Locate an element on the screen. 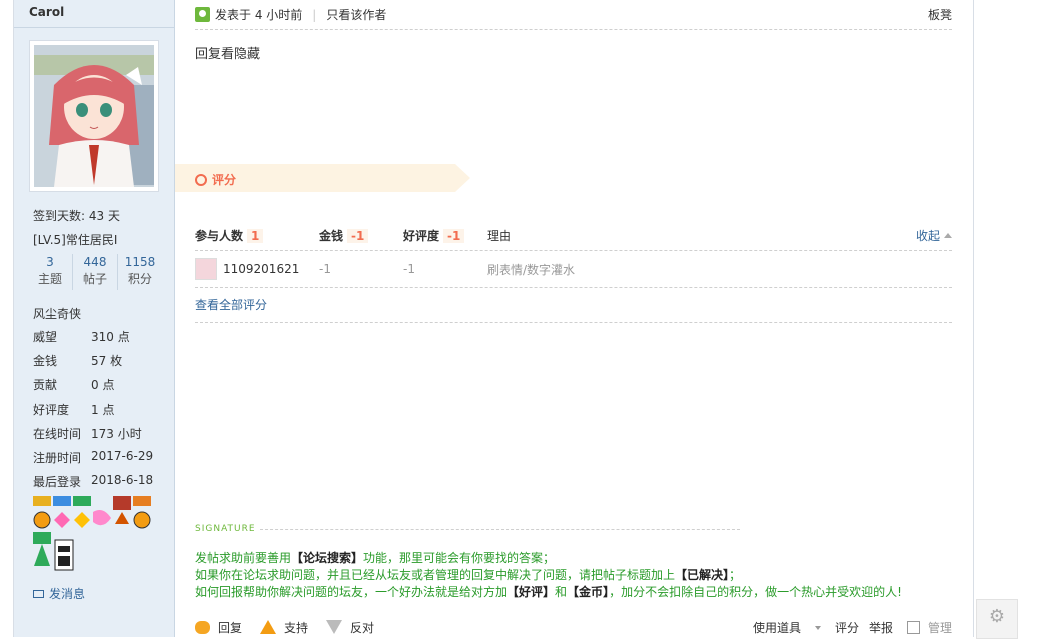 This screenshot has height=639, width=1052. rater-cell: 1109201621 is located at coordinates (257, 269).